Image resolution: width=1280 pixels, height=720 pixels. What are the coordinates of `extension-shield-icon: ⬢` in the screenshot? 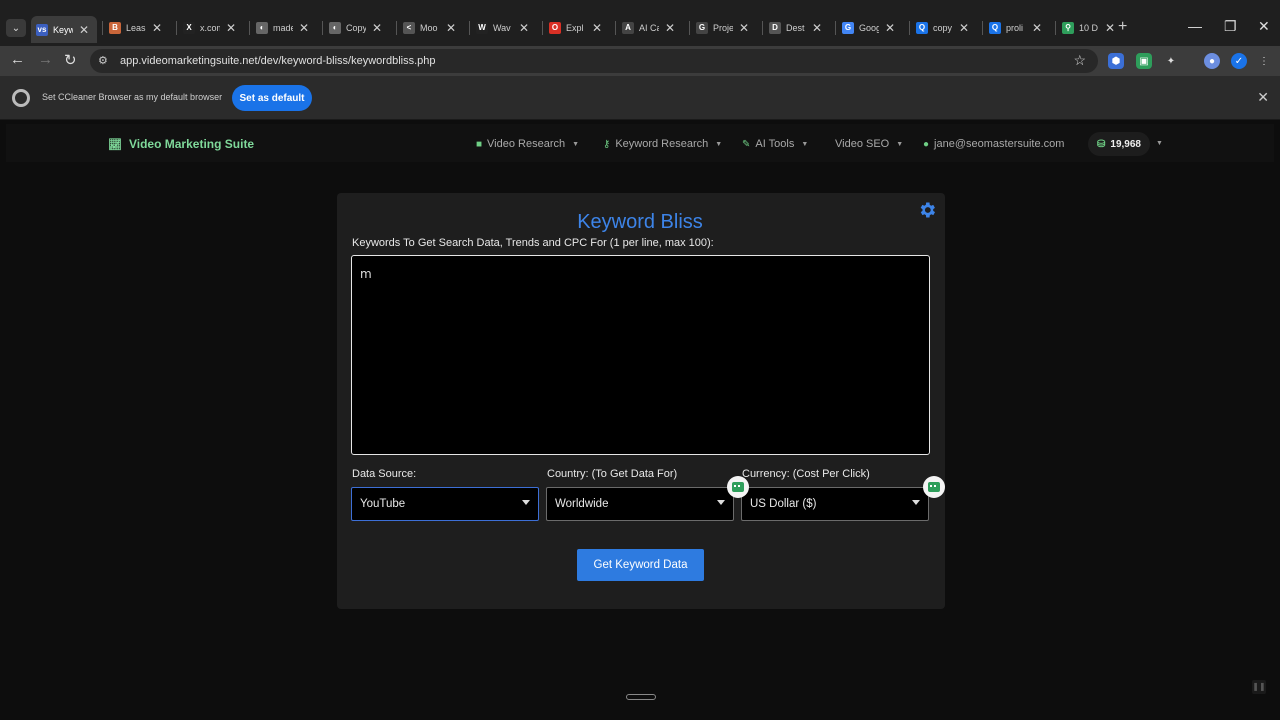 It's located at (1116, 61).